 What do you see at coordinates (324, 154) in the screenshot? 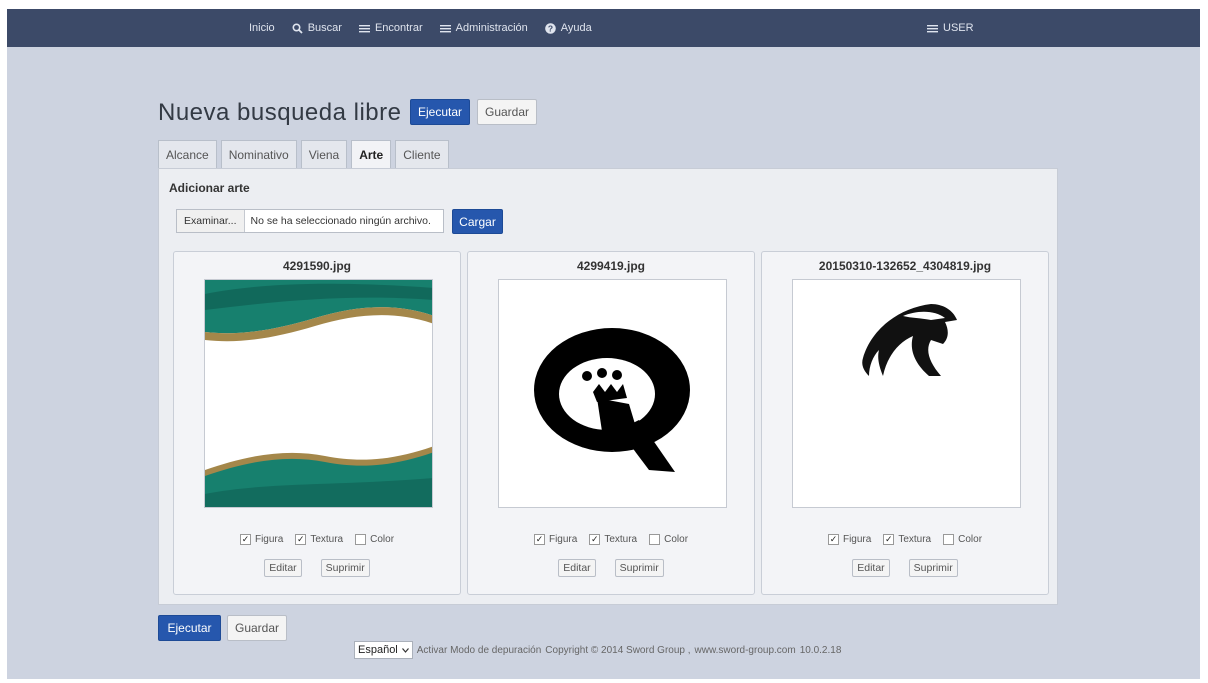
I see `tab-viena: Viena` at bounding box center [324, 154].